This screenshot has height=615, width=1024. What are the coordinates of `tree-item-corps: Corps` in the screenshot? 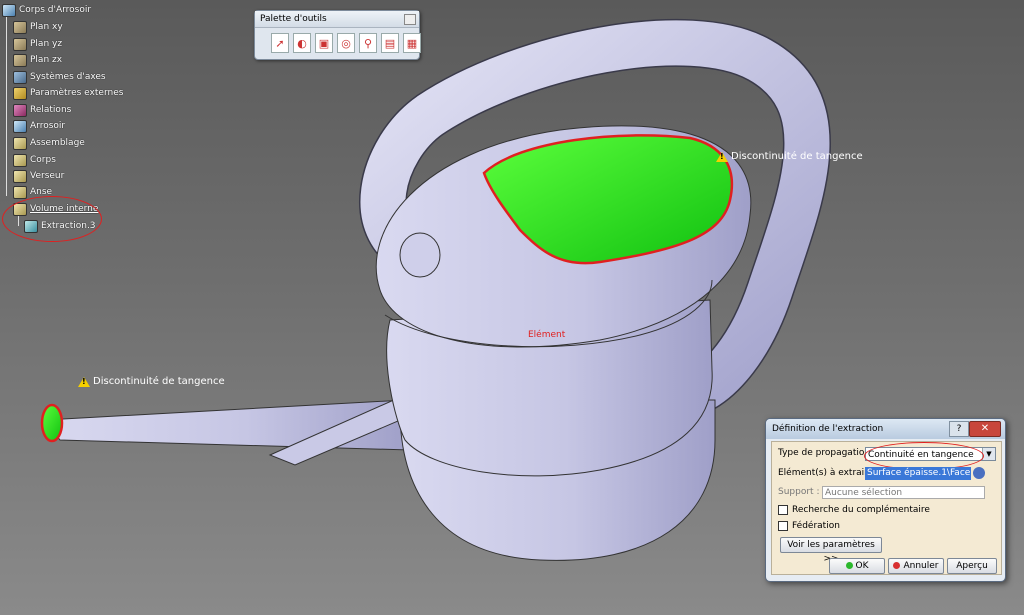 It's located at (34, 160).